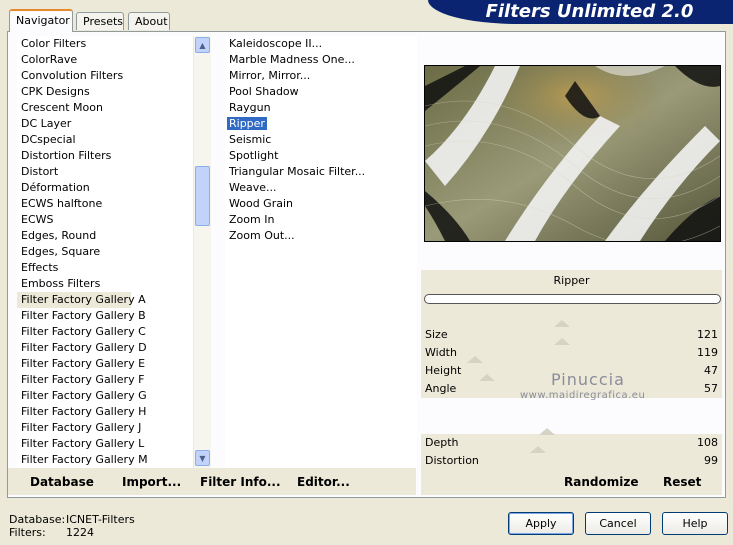 The width and height of the screenshot is (733, 545). Describe the element at coordinates (250, 107) in the screenshot. I see `filter-item-label: Raygun` at that location.